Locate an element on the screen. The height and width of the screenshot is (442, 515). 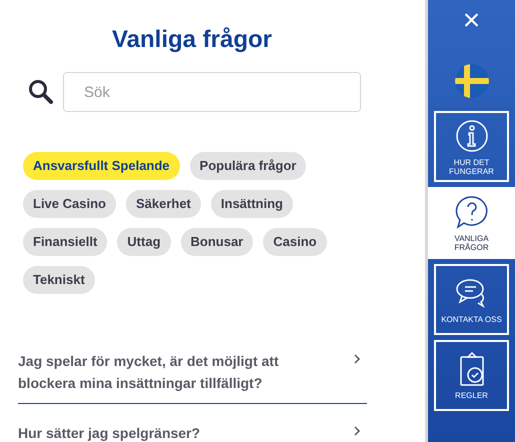
category-chip: Bonusar is located at coordinates (217, 242).